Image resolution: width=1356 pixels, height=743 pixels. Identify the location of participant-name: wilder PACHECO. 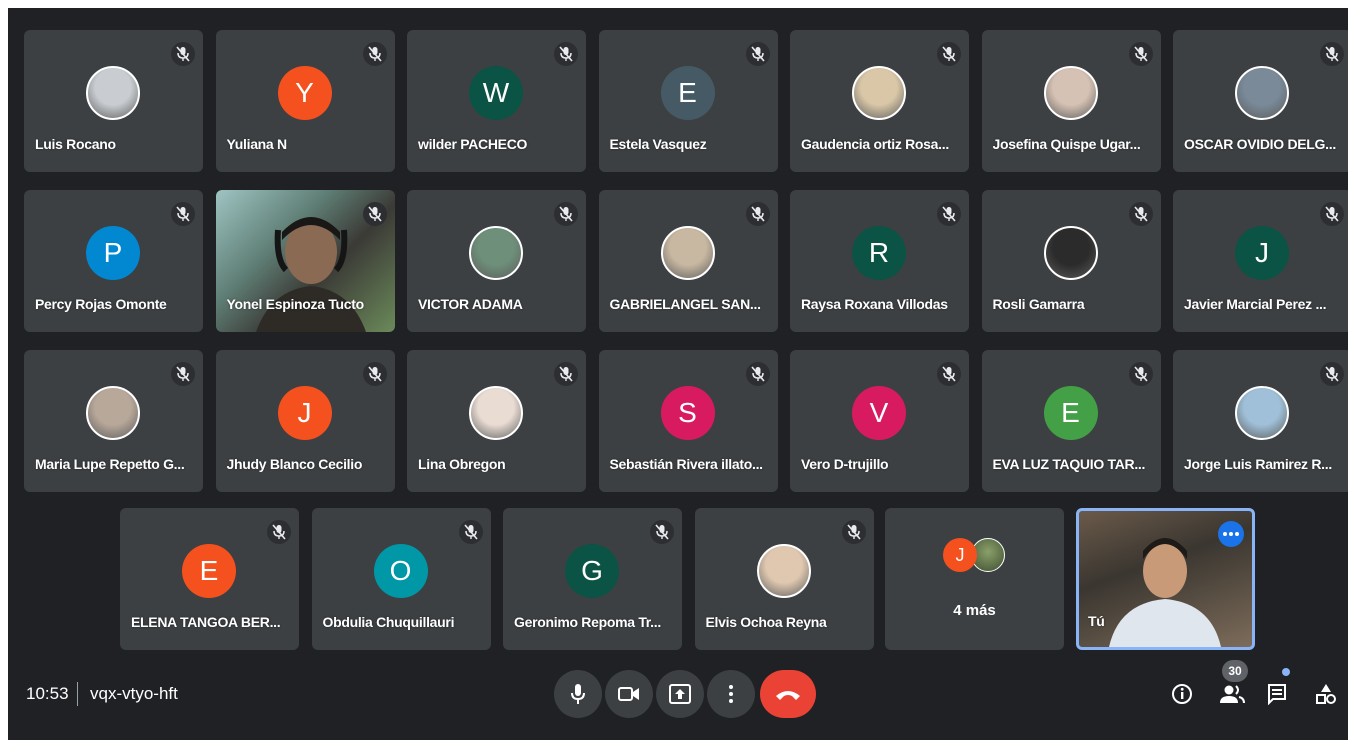
(473, 144).